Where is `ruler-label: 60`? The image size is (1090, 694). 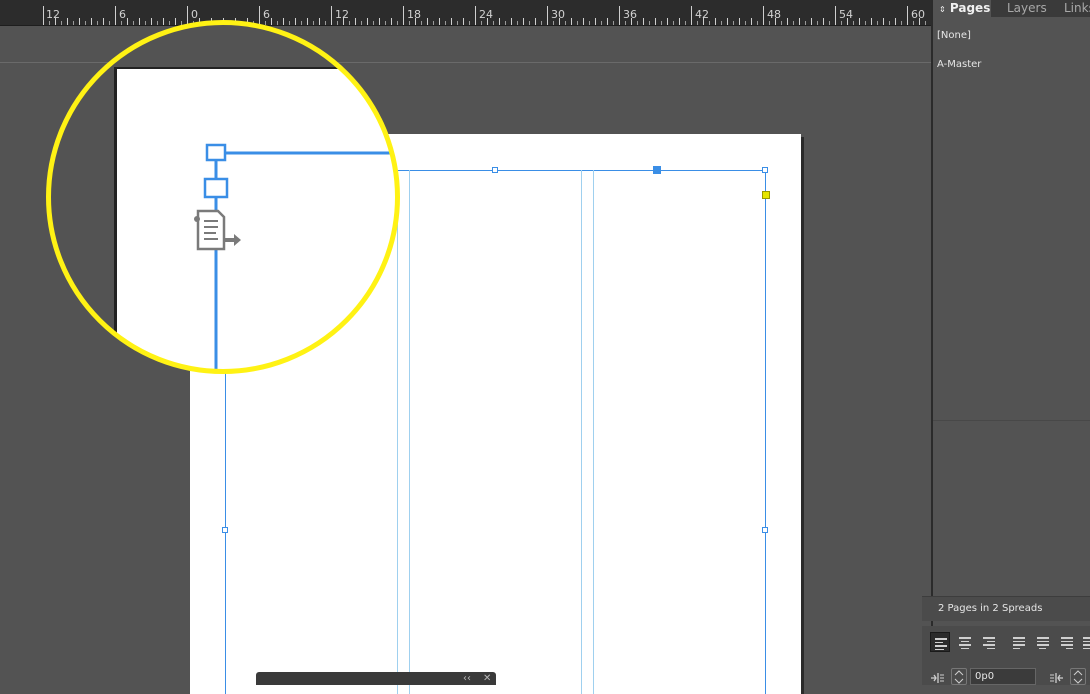 ruler-label: 60 is located at coordinates (918, 14).